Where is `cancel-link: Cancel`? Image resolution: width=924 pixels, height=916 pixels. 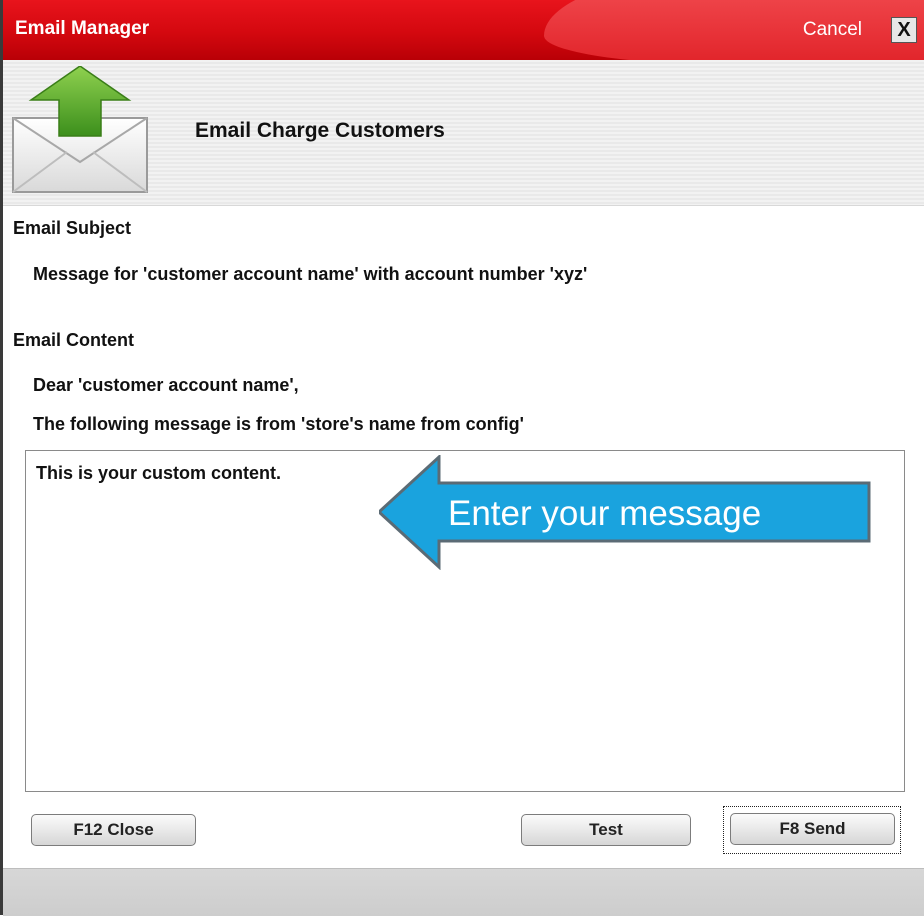 cancel-link: Cancel is located at coordinates (832, 30).